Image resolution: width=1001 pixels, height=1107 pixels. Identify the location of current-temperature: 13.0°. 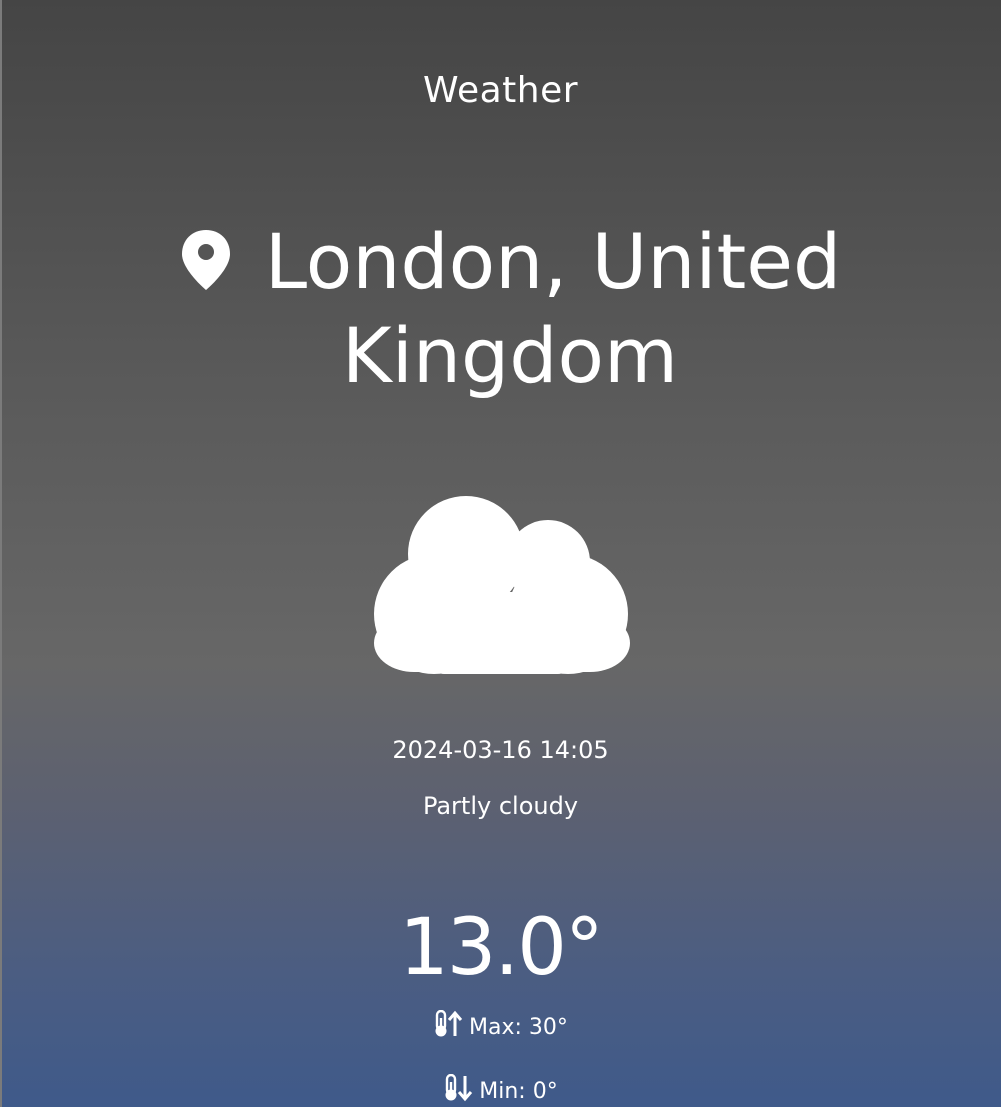
(501, 948).